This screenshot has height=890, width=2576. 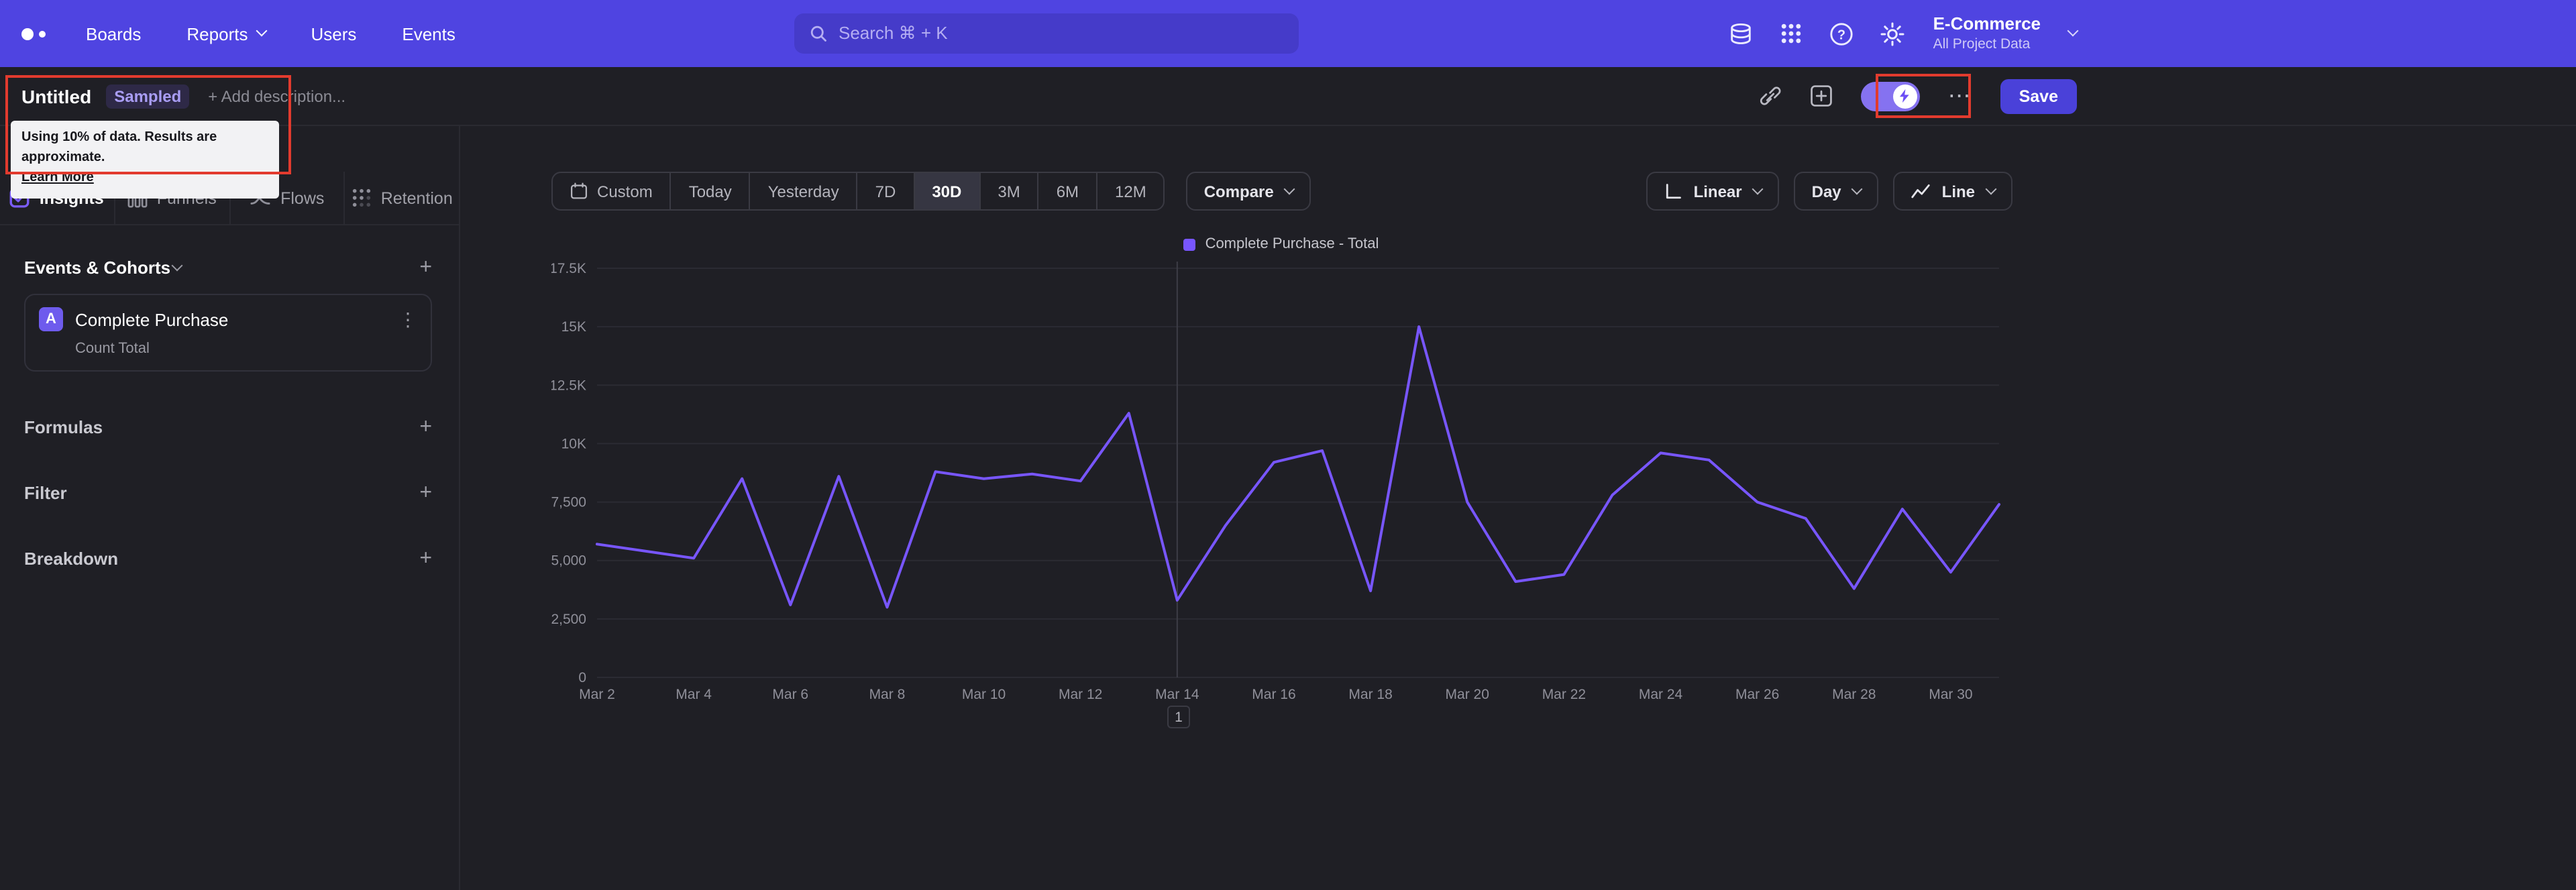 I want to click on chart-legend: Complete Purchase - Total, so click(x=1281, y=244).